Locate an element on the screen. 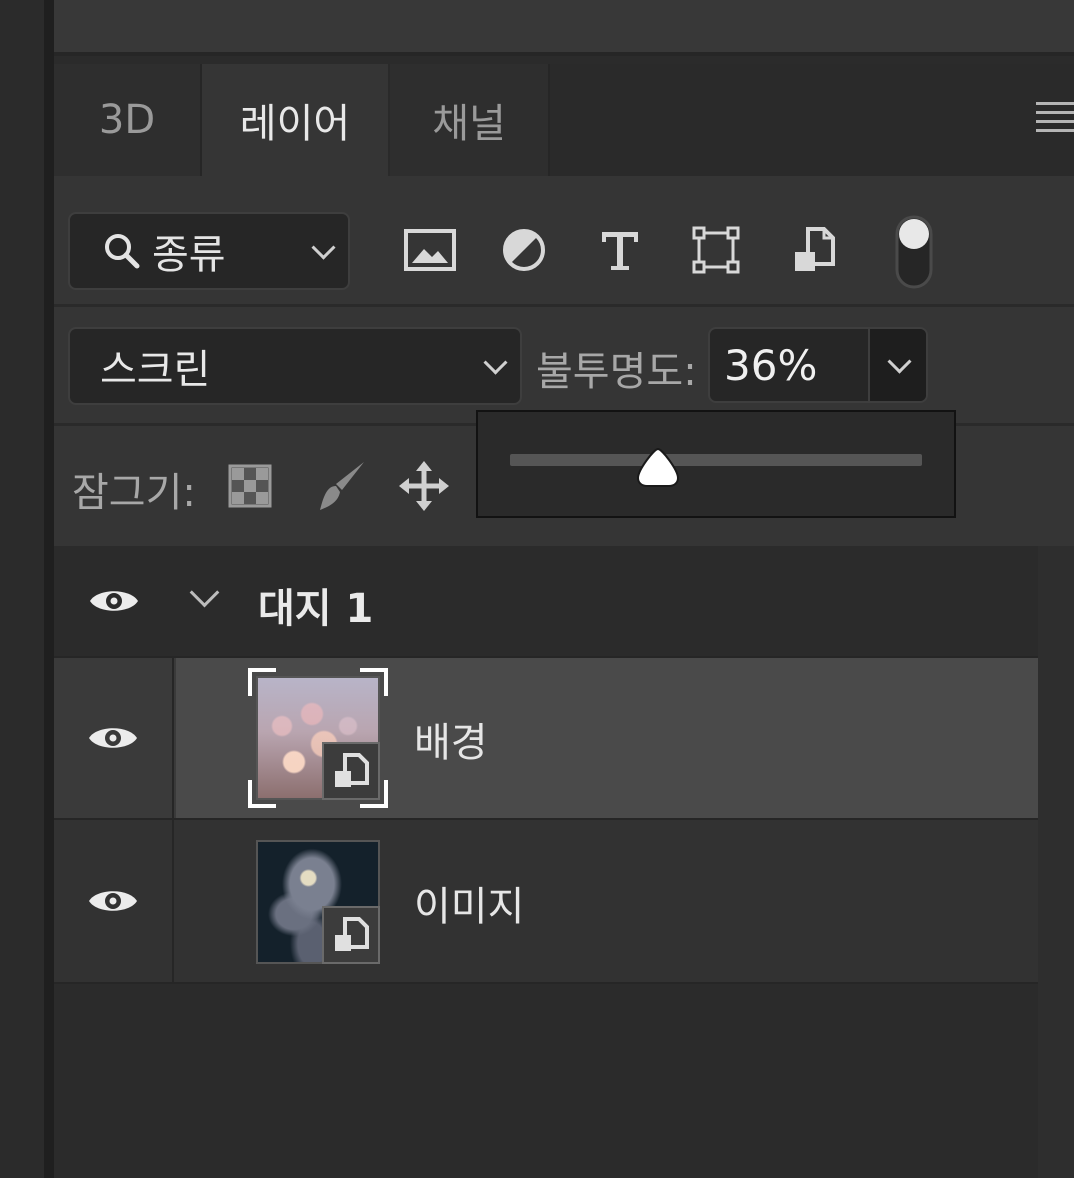 The height and width of the screenshot is (1178, 1074). tab-channels: 채널 is located at coordinates (470, 120).